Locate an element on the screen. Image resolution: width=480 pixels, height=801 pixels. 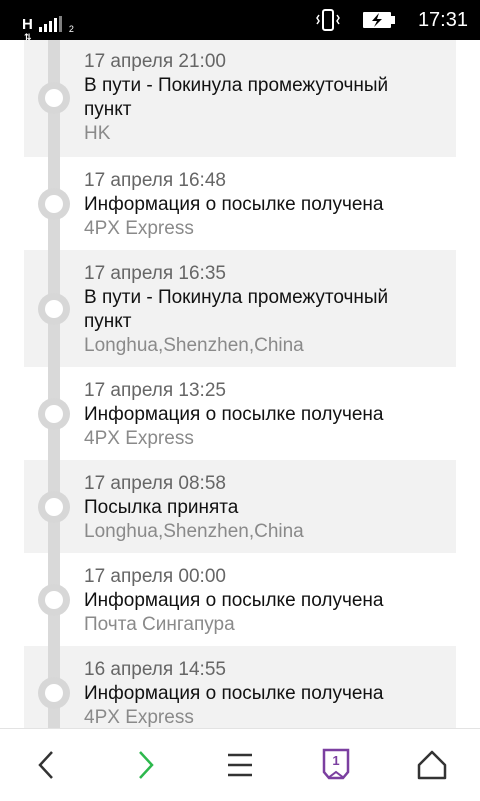
event-date: 17 апреля 13:25 is located at coordinates (155, 390).